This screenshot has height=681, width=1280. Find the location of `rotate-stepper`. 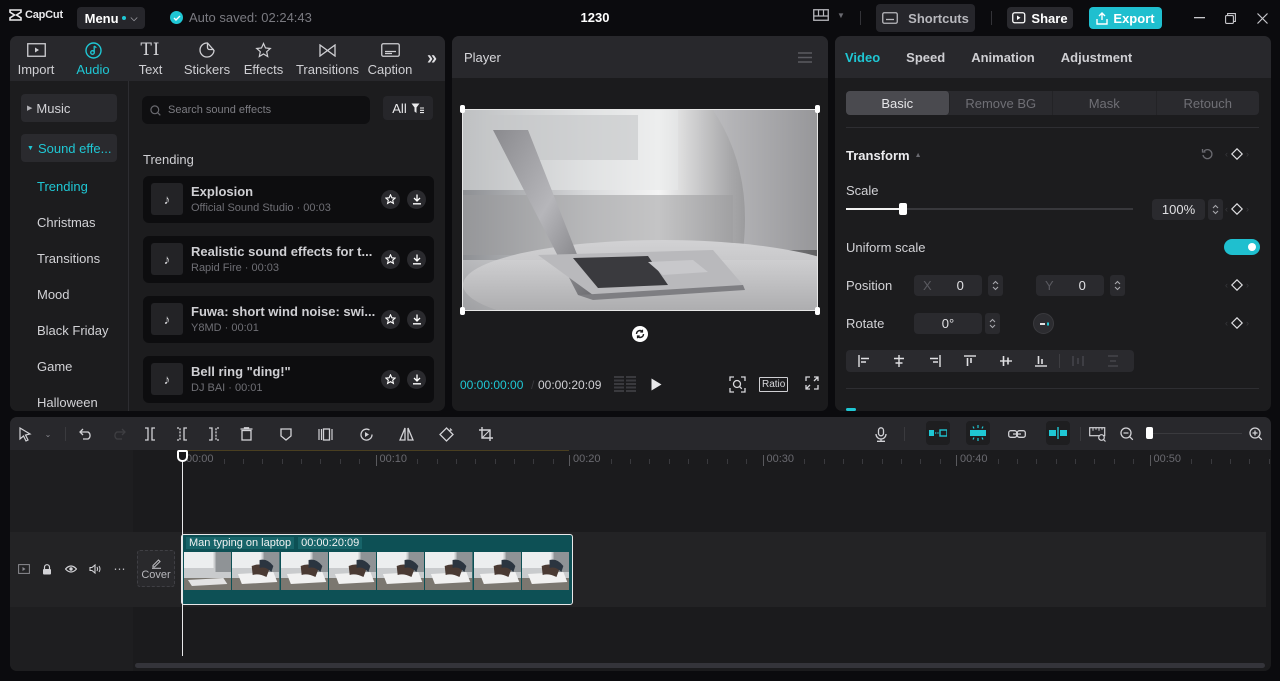

rotate-stepper is located at coordinates (992, 323).